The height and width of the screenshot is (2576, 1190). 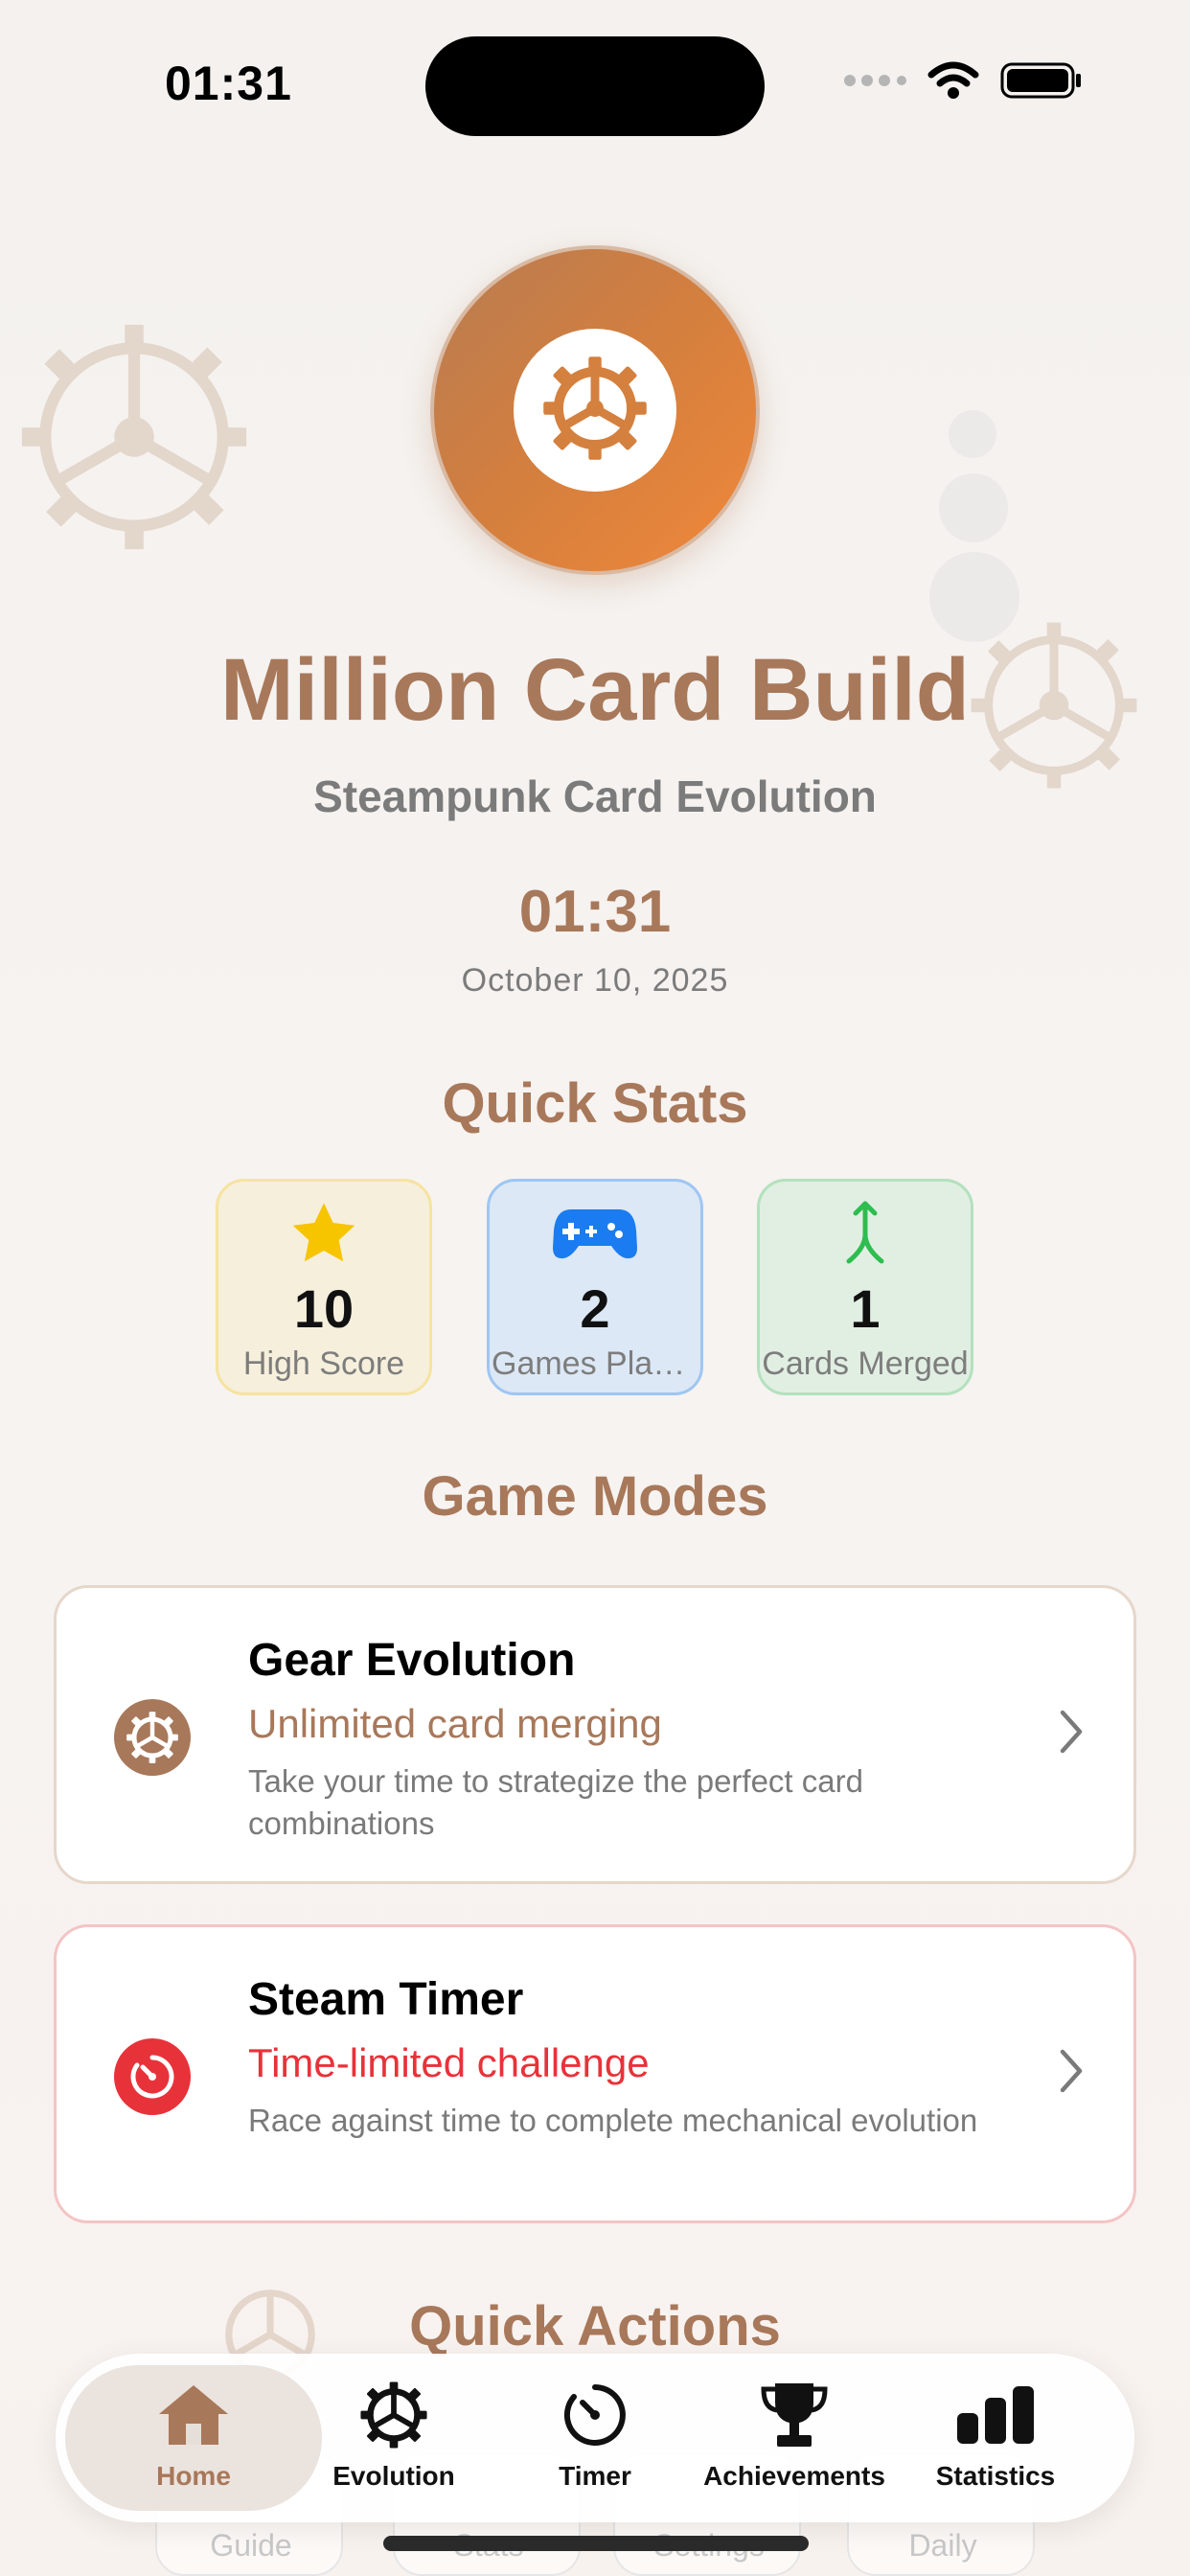 What do you see at coordinates (194, 2415) in the screenshot?
I see `house-icon` at bounding box center [194, 2415].